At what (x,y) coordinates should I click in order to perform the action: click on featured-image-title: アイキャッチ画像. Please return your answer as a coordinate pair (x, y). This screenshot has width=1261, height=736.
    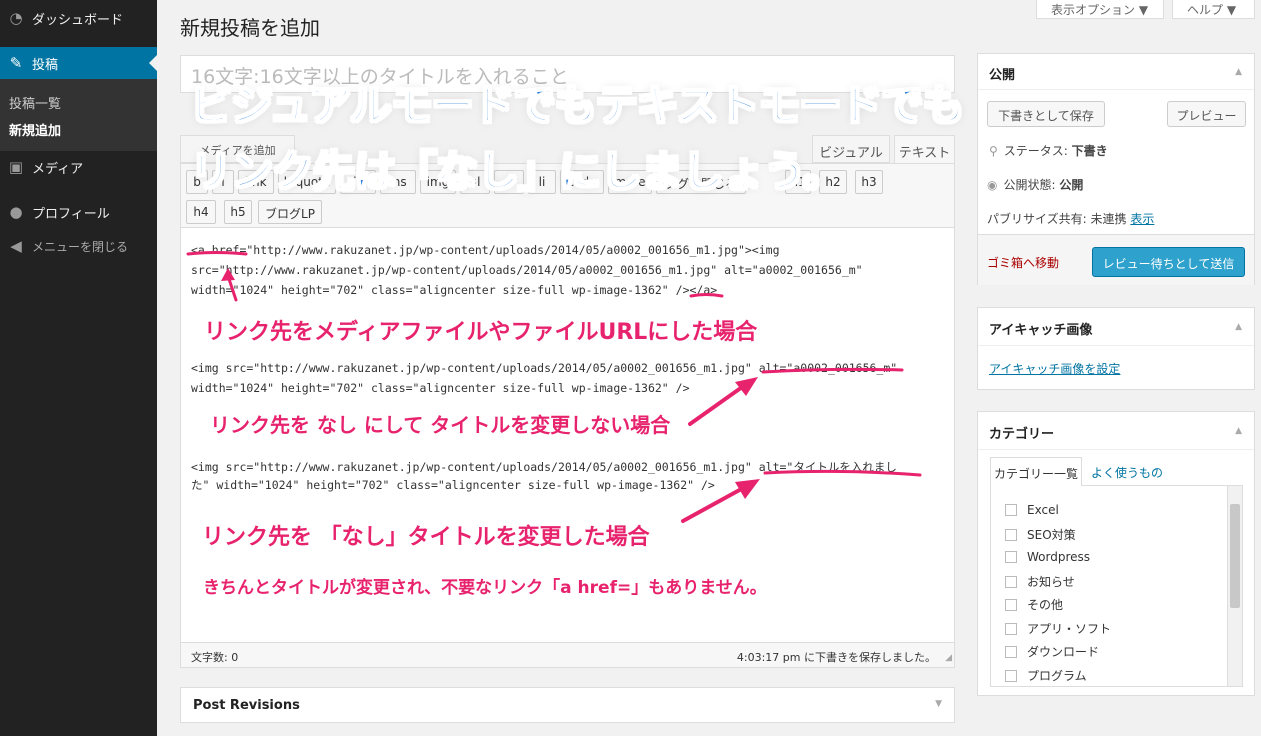
    Looking at the image, I should click on (1041, 330).